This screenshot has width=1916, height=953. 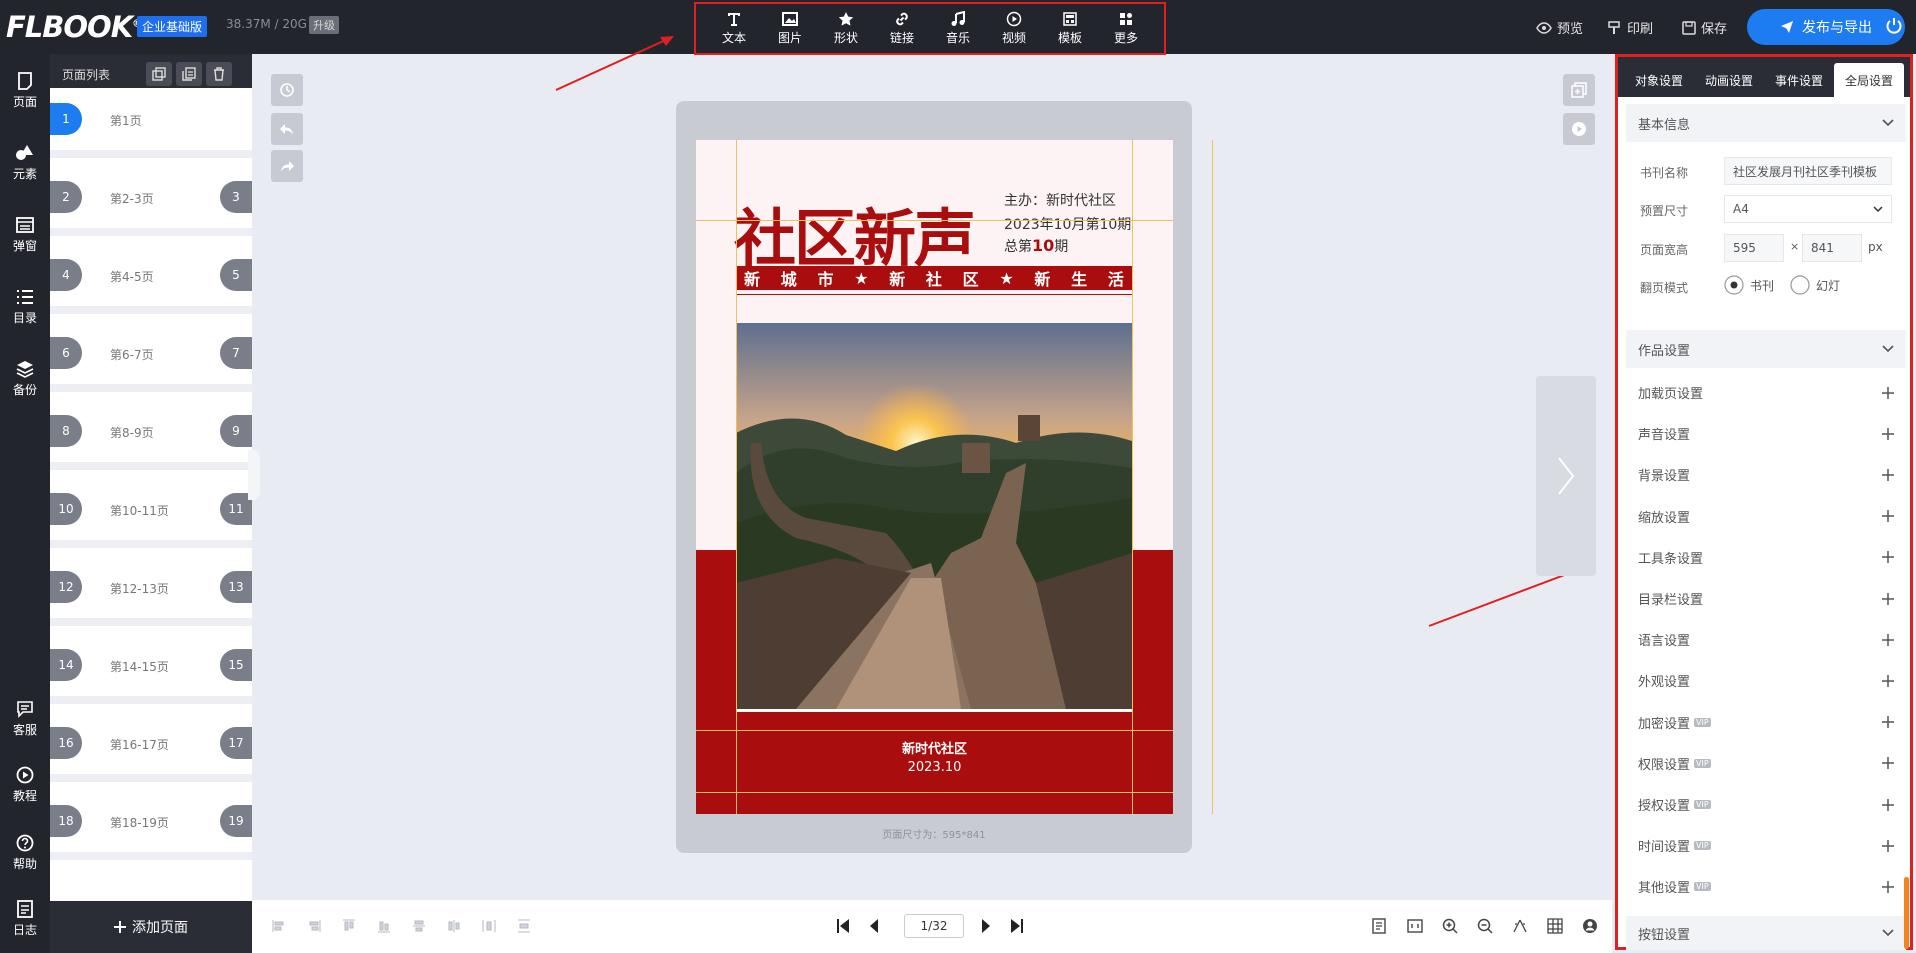 I want to click on settings-row: 授权设置 VIP, so click(x=1766, y=804).